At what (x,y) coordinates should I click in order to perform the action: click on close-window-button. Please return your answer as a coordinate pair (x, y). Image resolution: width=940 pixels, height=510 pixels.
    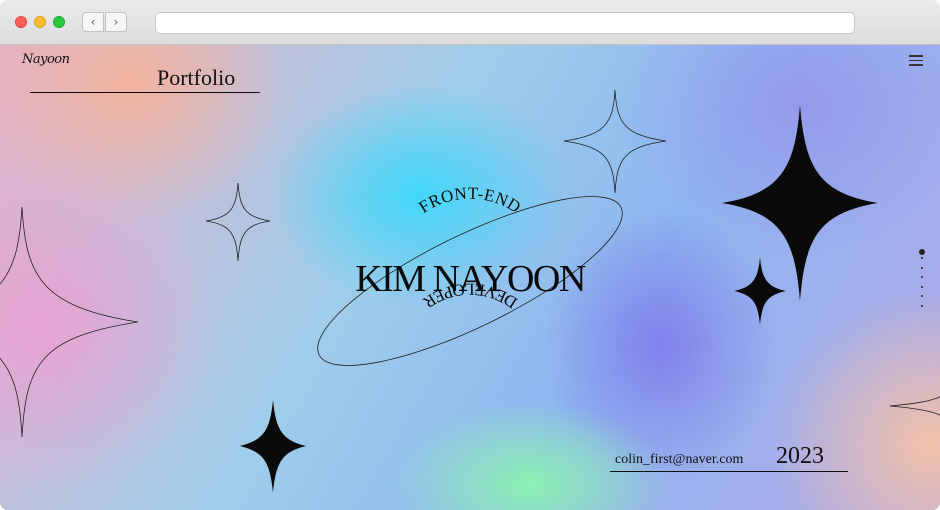
    Looking at the image, I should click on (21, 22).